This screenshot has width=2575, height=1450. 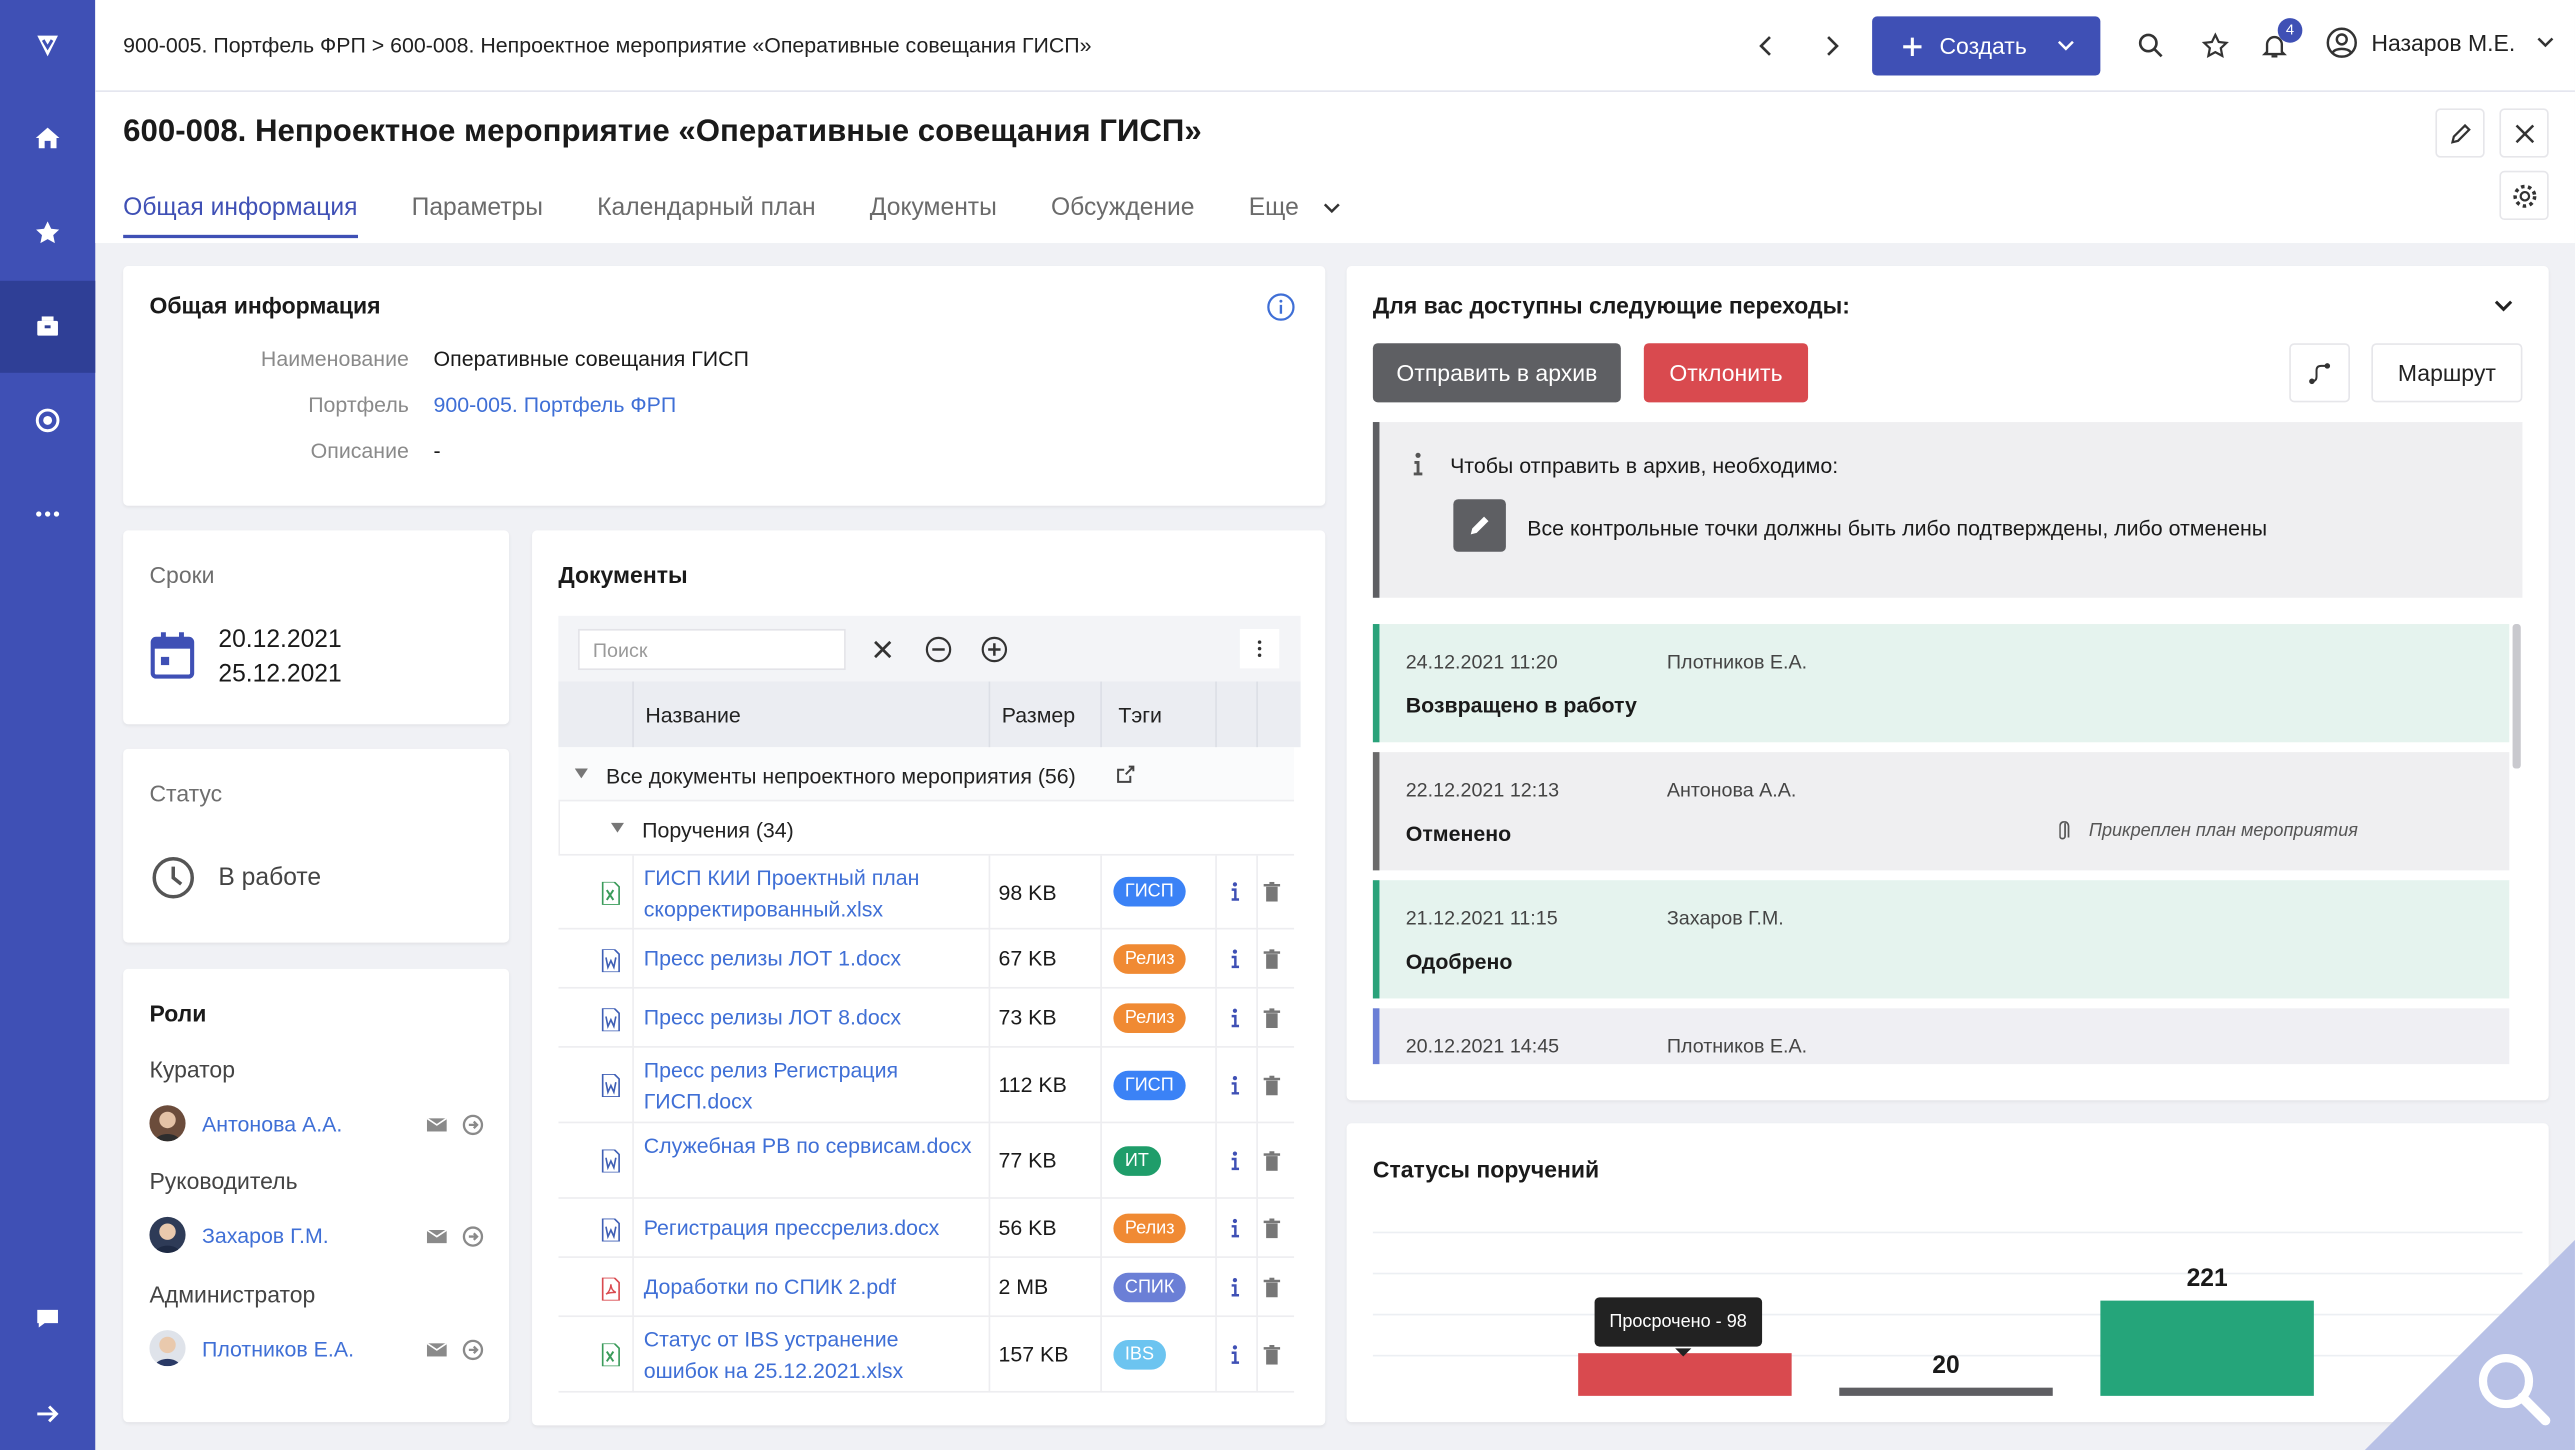 What do you see at coordinates (47, 1319) in the screenshot?
I see `chat-icon` at bounding box center [47, 1319].